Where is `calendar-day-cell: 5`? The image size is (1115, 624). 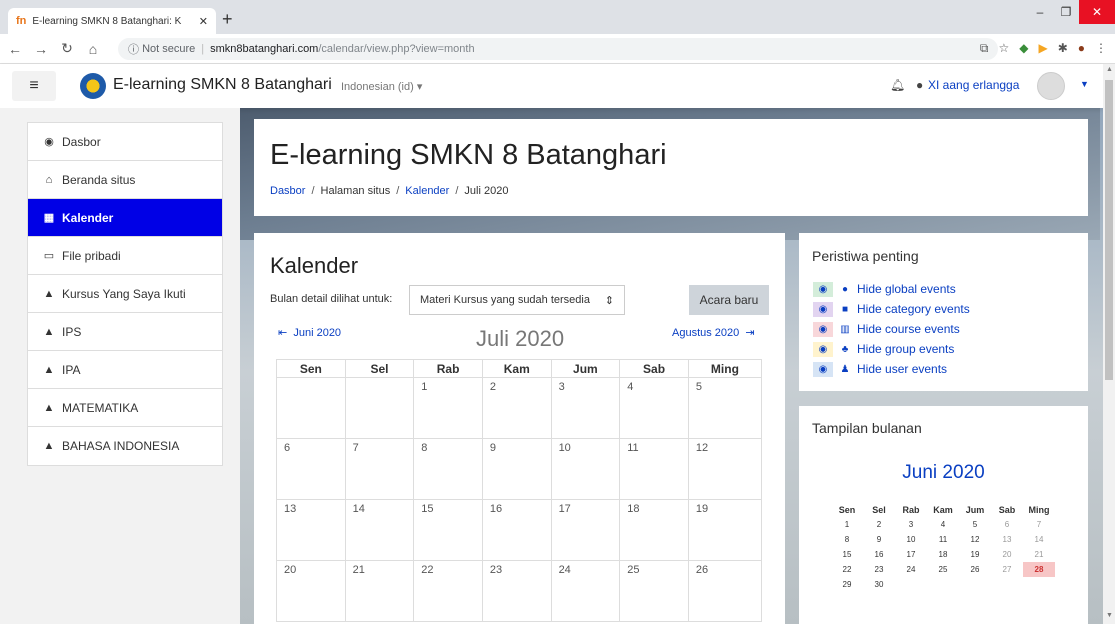 calendar-day-cell: 5 is located at coordinates (725, 408).